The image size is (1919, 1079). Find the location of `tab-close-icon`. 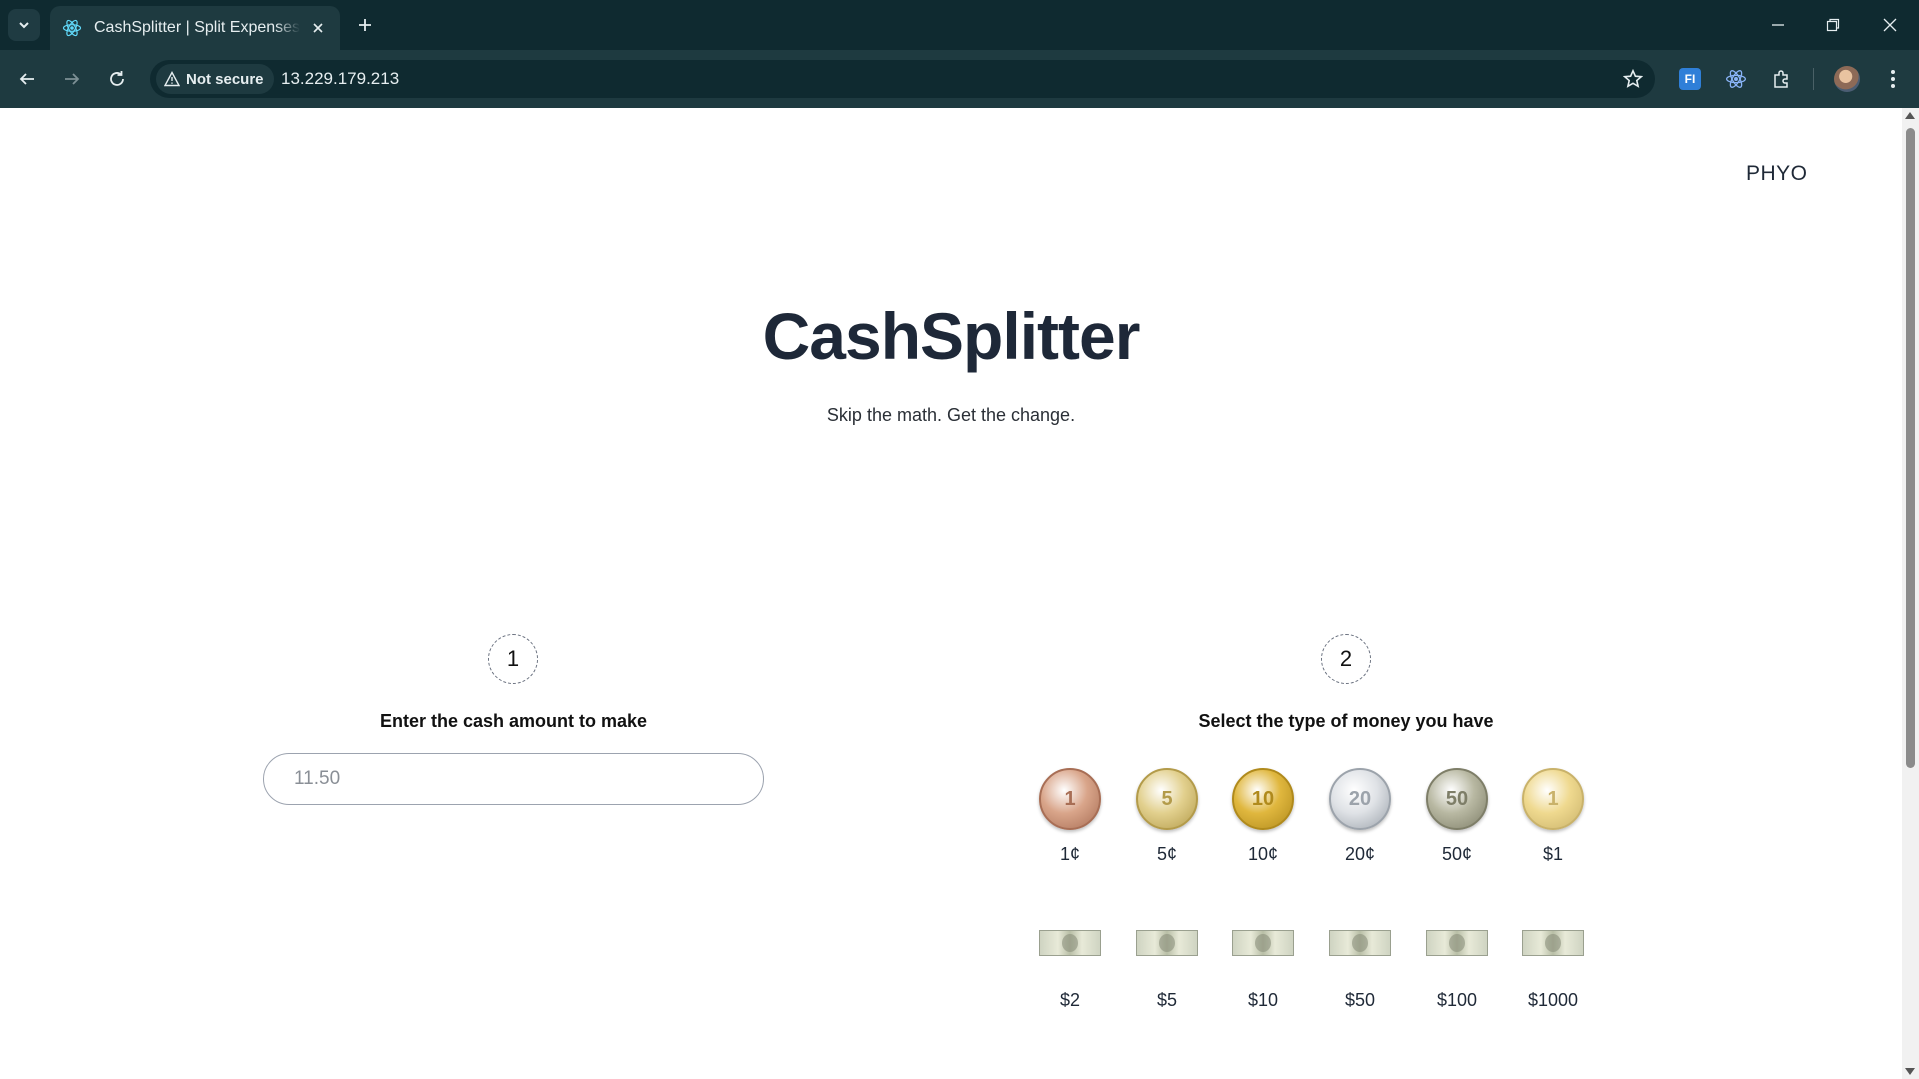

tab-close-icon is located at coordinates (318, 28).